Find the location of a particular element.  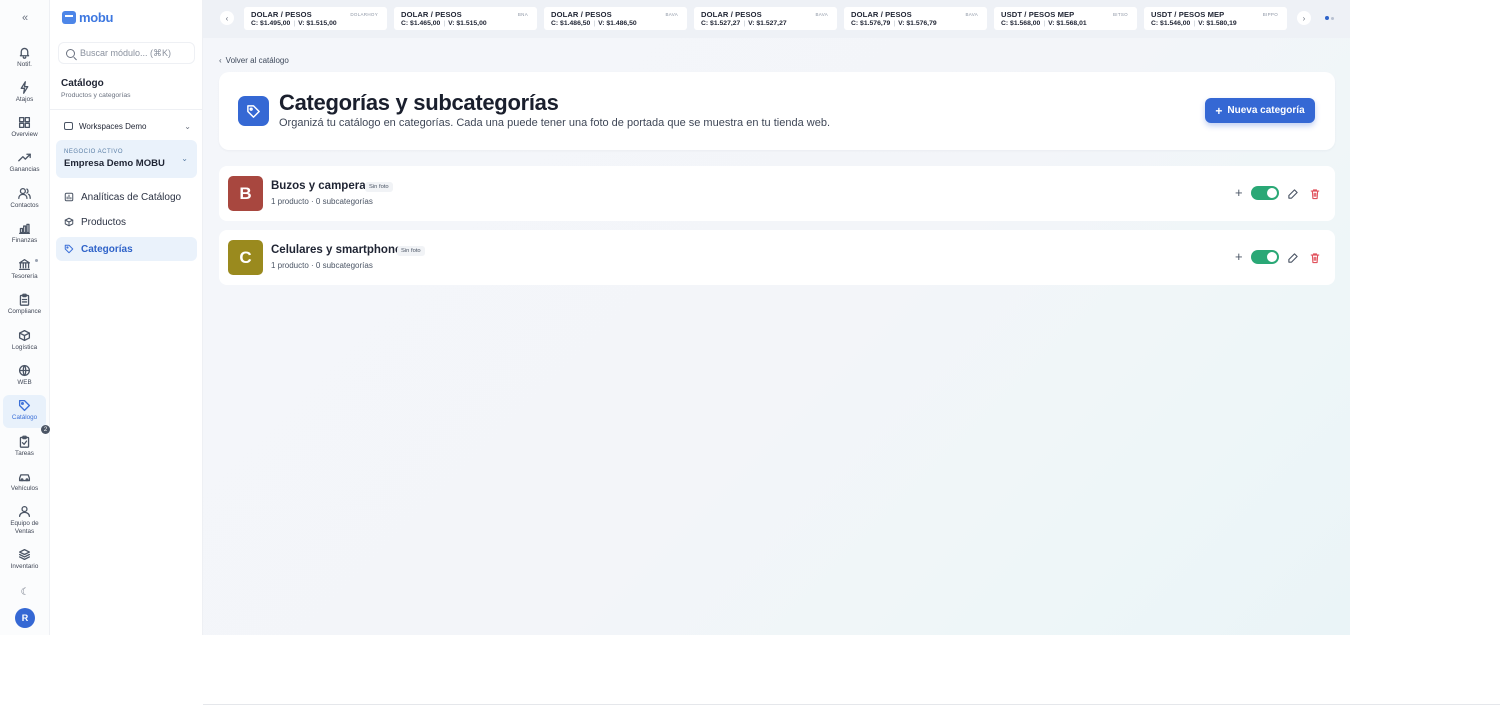

rail-label: Tesorería is located at coordinates (24, 276).